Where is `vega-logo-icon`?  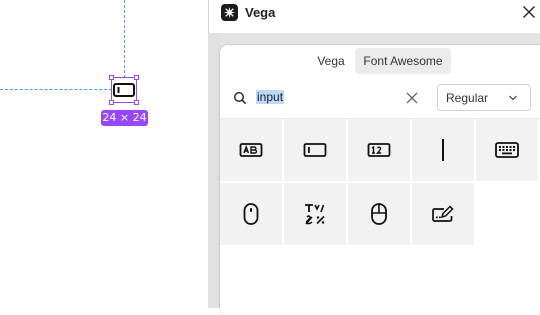
vega-logo-icon is located at coordinates (229, 12).